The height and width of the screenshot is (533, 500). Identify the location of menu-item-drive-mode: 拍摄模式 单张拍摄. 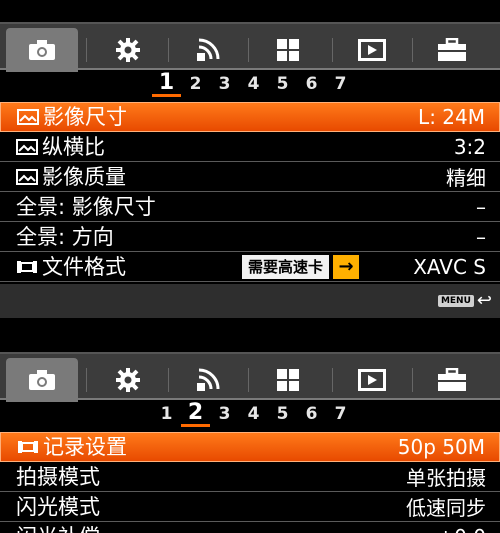
(250, 477).